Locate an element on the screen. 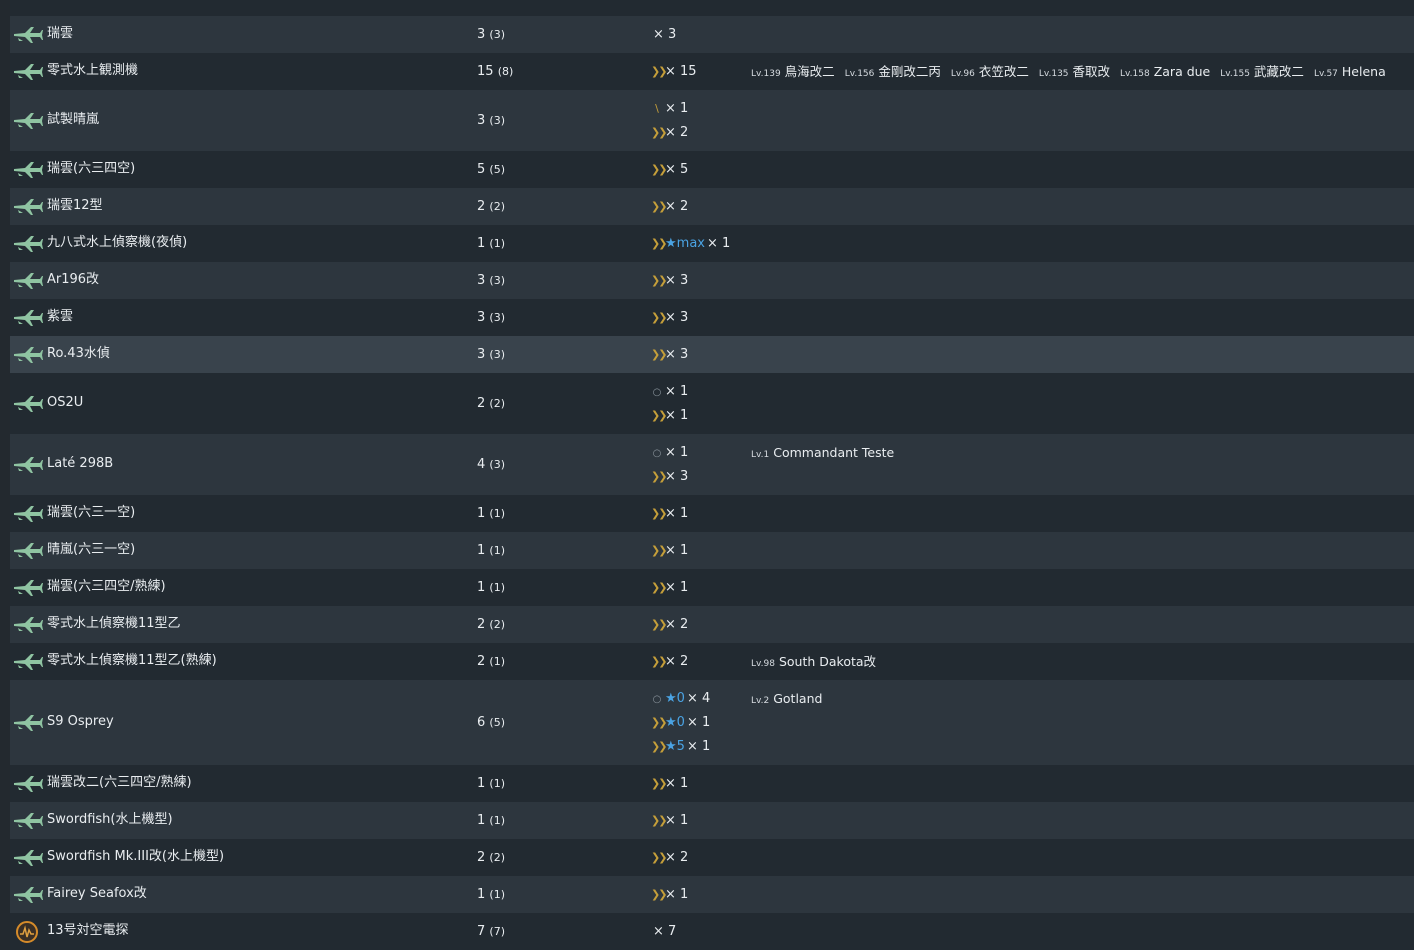  table-row: Swordfish Mk.III改(水上機型) 2 (2) ❯❯× 2 is located at coordinates (712, 857).